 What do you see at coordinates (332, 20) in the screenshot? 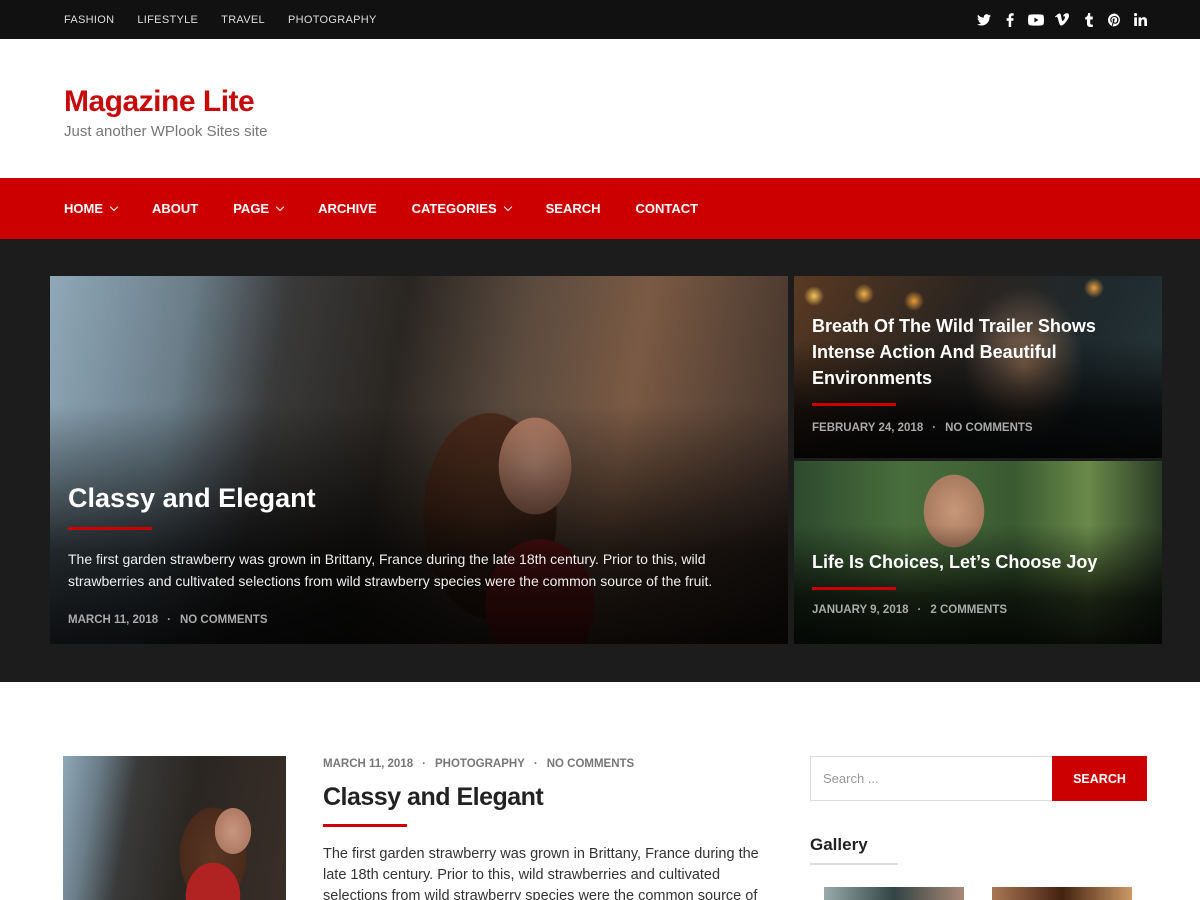
I see `top-nav-photography: PHOTOGRAPHY` at bounding box center [332, 20].